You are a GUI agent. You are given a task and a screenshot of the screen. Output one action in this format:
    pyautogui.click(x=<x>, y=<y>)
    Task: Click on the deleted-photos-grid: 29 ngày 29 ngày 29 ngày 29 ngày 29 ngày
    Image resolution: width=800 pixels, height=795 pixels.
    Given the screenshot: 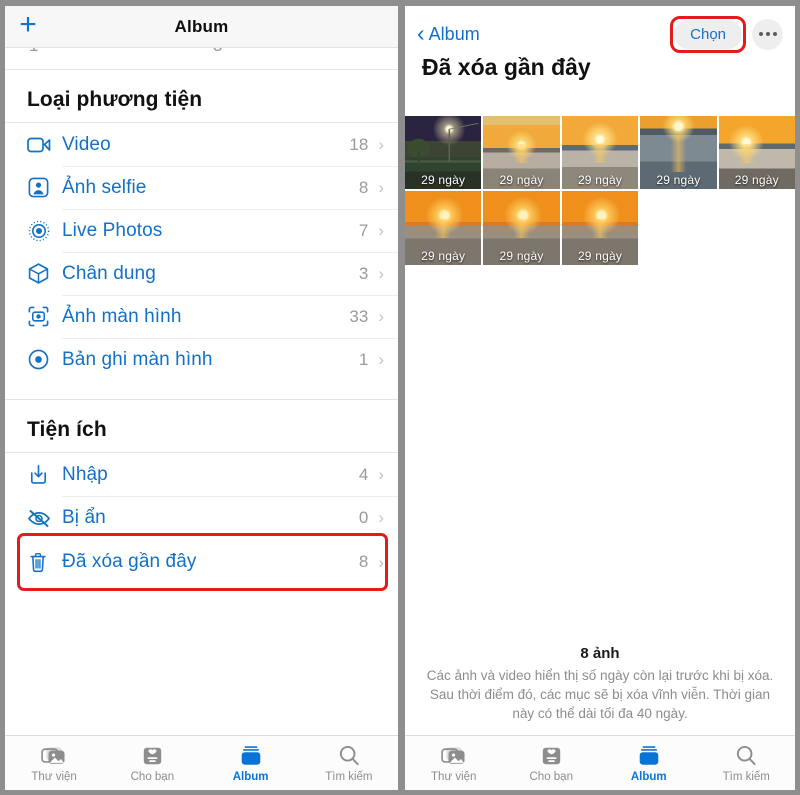 What is the action you would take?
    pyautogui.click(x=600, y=190)
    